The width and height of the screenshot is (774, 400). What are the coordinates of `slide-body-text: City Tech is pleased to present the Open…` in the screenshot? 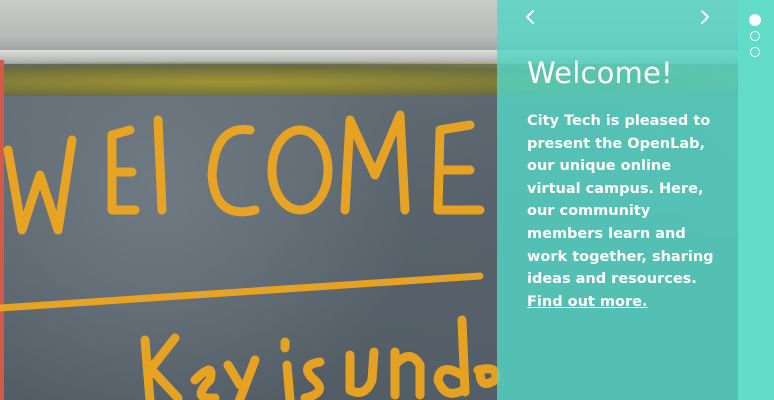 It's located at (620, 200).